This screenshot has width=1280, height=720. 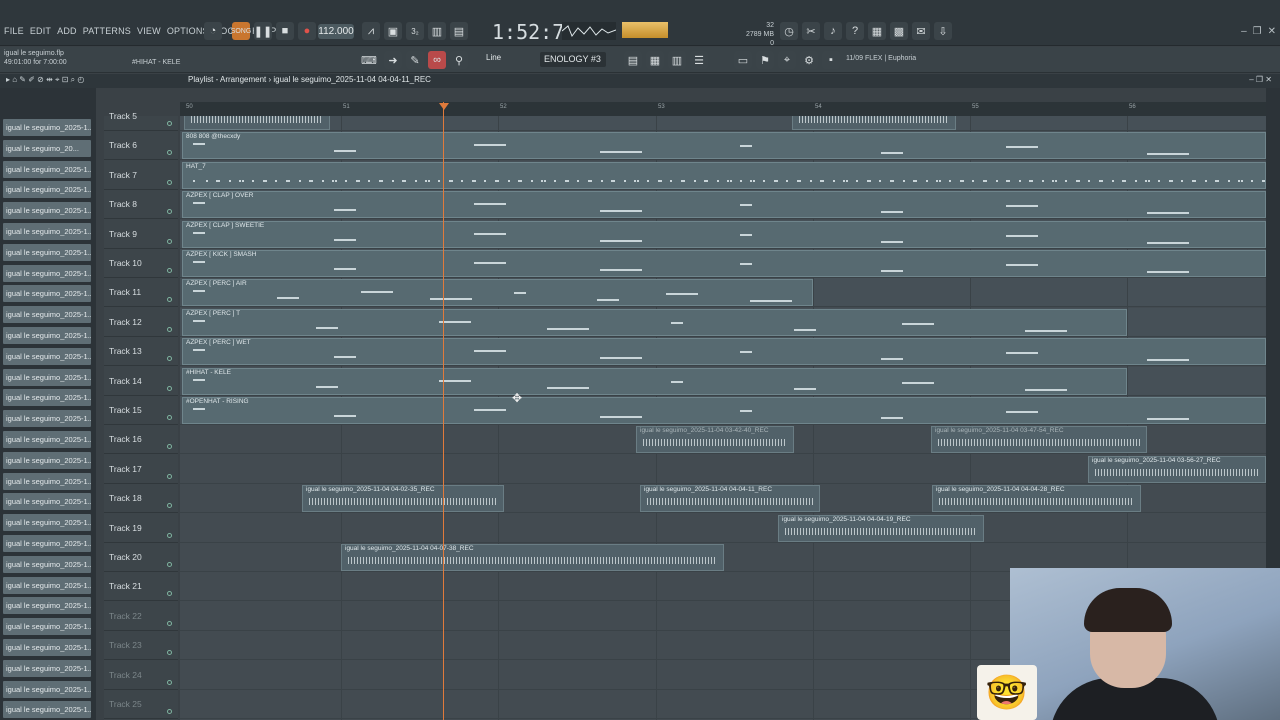 I want to click on pause-button: ❚❚, so click(x=263, y=31).